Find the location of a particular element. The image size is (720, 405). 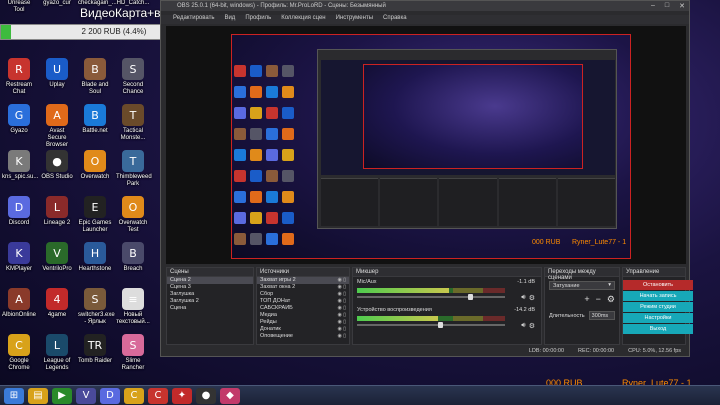

desktop-icon: 4 4game is located at coordinates (57, 303).